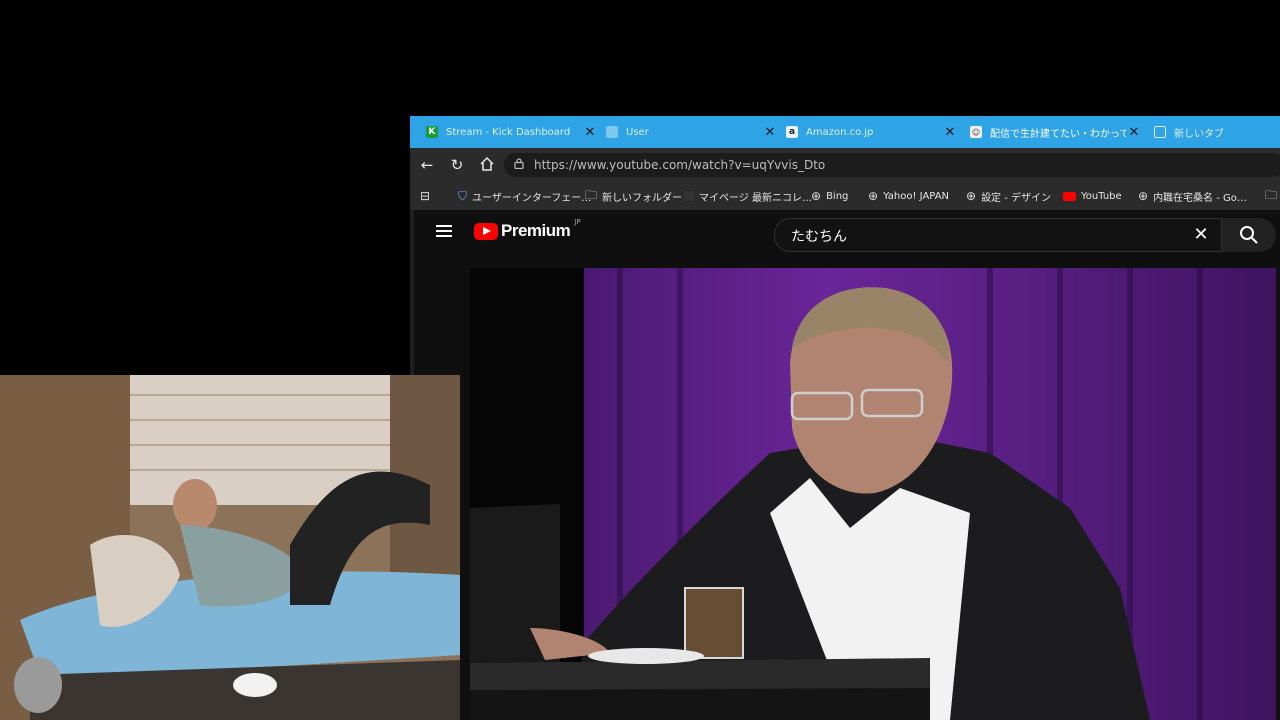 This screenshot has width=1280, height=720. Describe the element at coordinates (1069, 196) in the screenshot. I see `youtube-icon` at that location.